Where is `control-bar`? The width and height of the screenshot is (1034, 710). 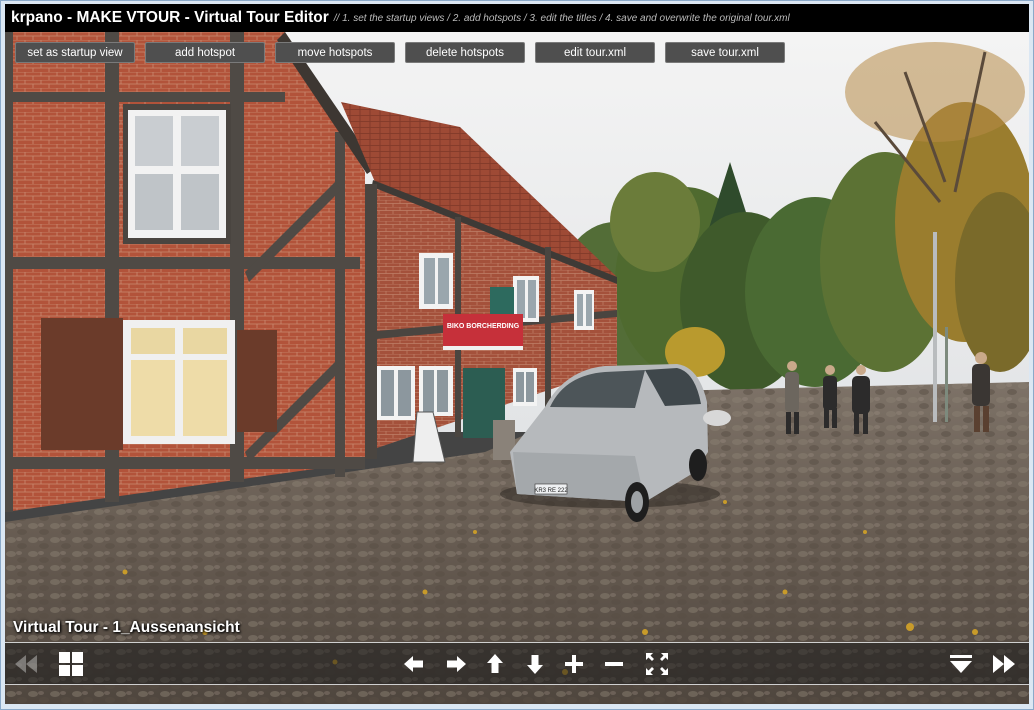
control-bar is located at coordinates (517, 663).